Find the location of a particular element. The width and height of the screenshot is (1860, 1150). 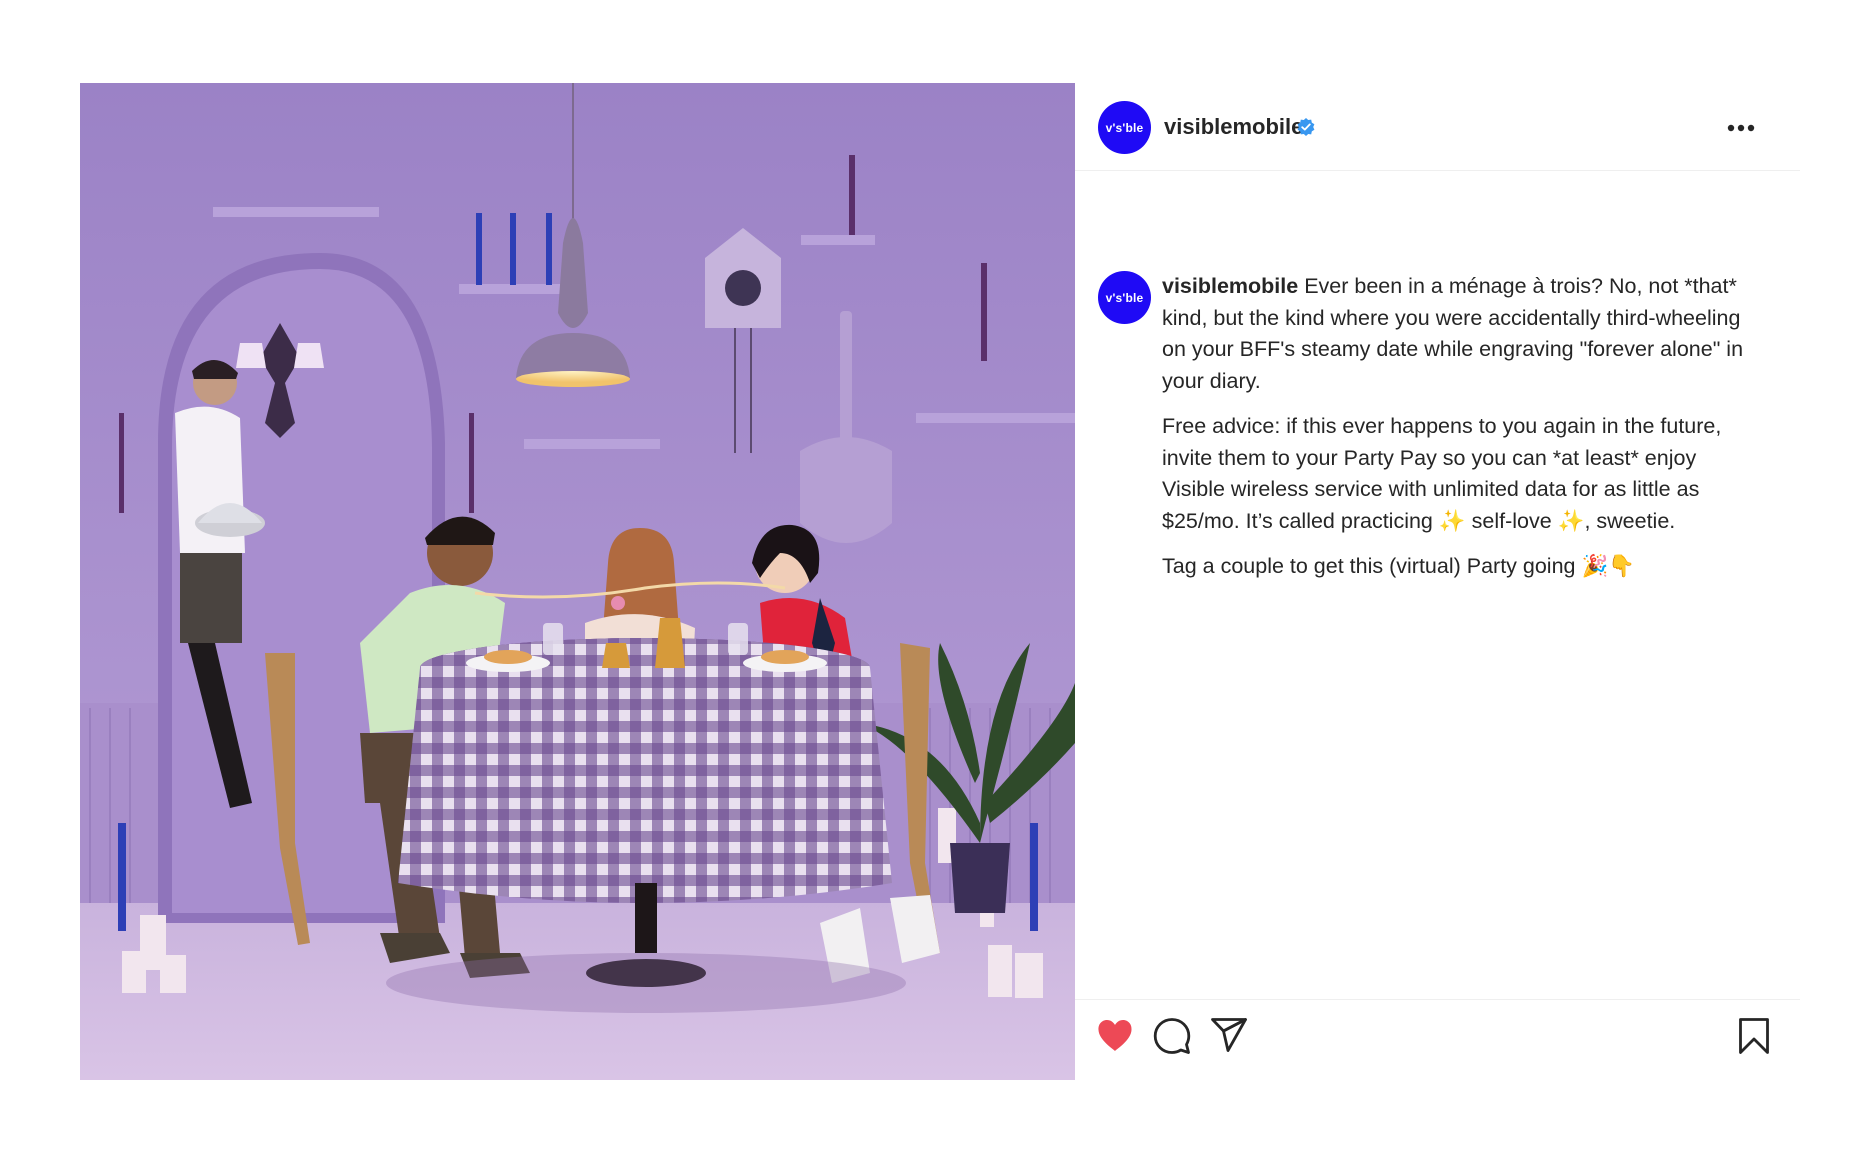

comment-icon is located at coordinates (1172, 1036).